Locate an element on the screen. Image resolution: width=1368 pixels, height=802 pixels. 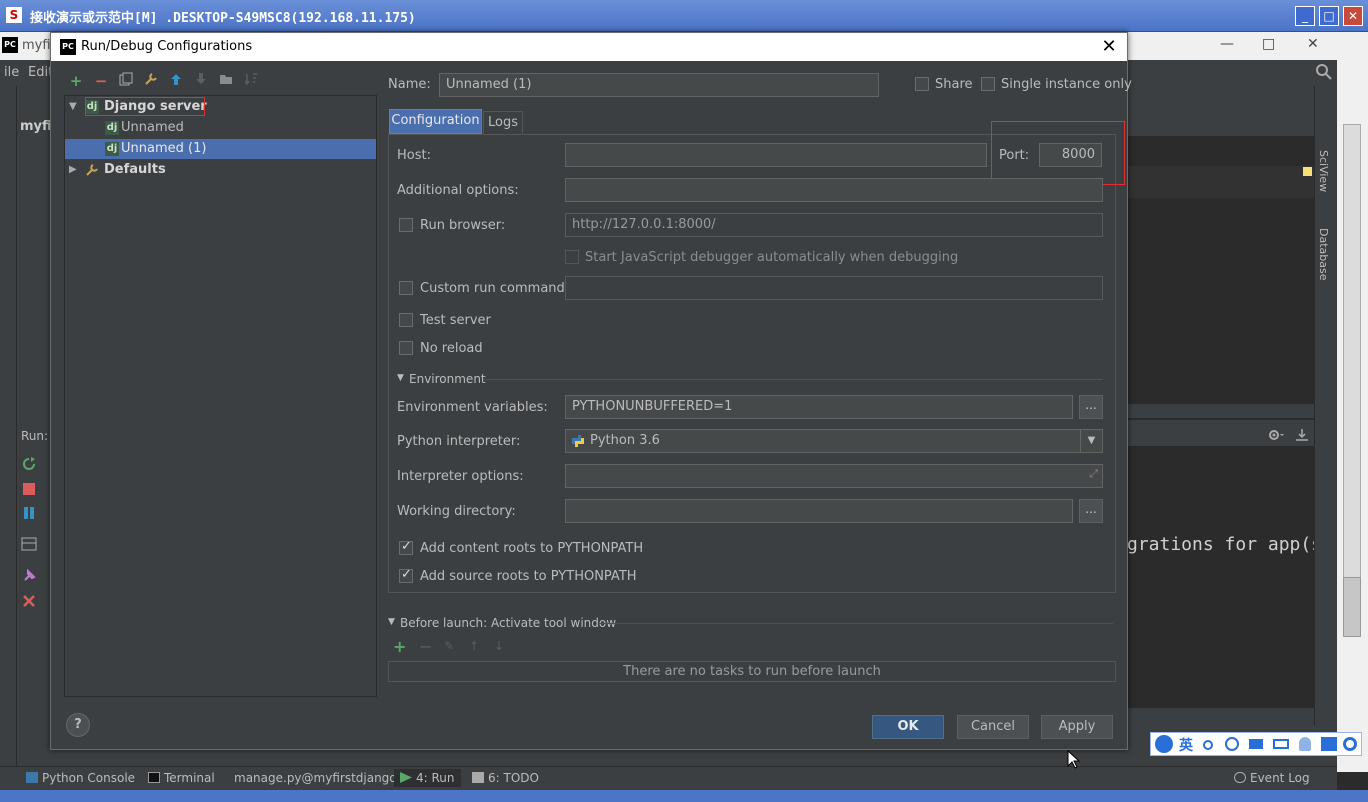
search-icon is located at coordinates (1324, 72).